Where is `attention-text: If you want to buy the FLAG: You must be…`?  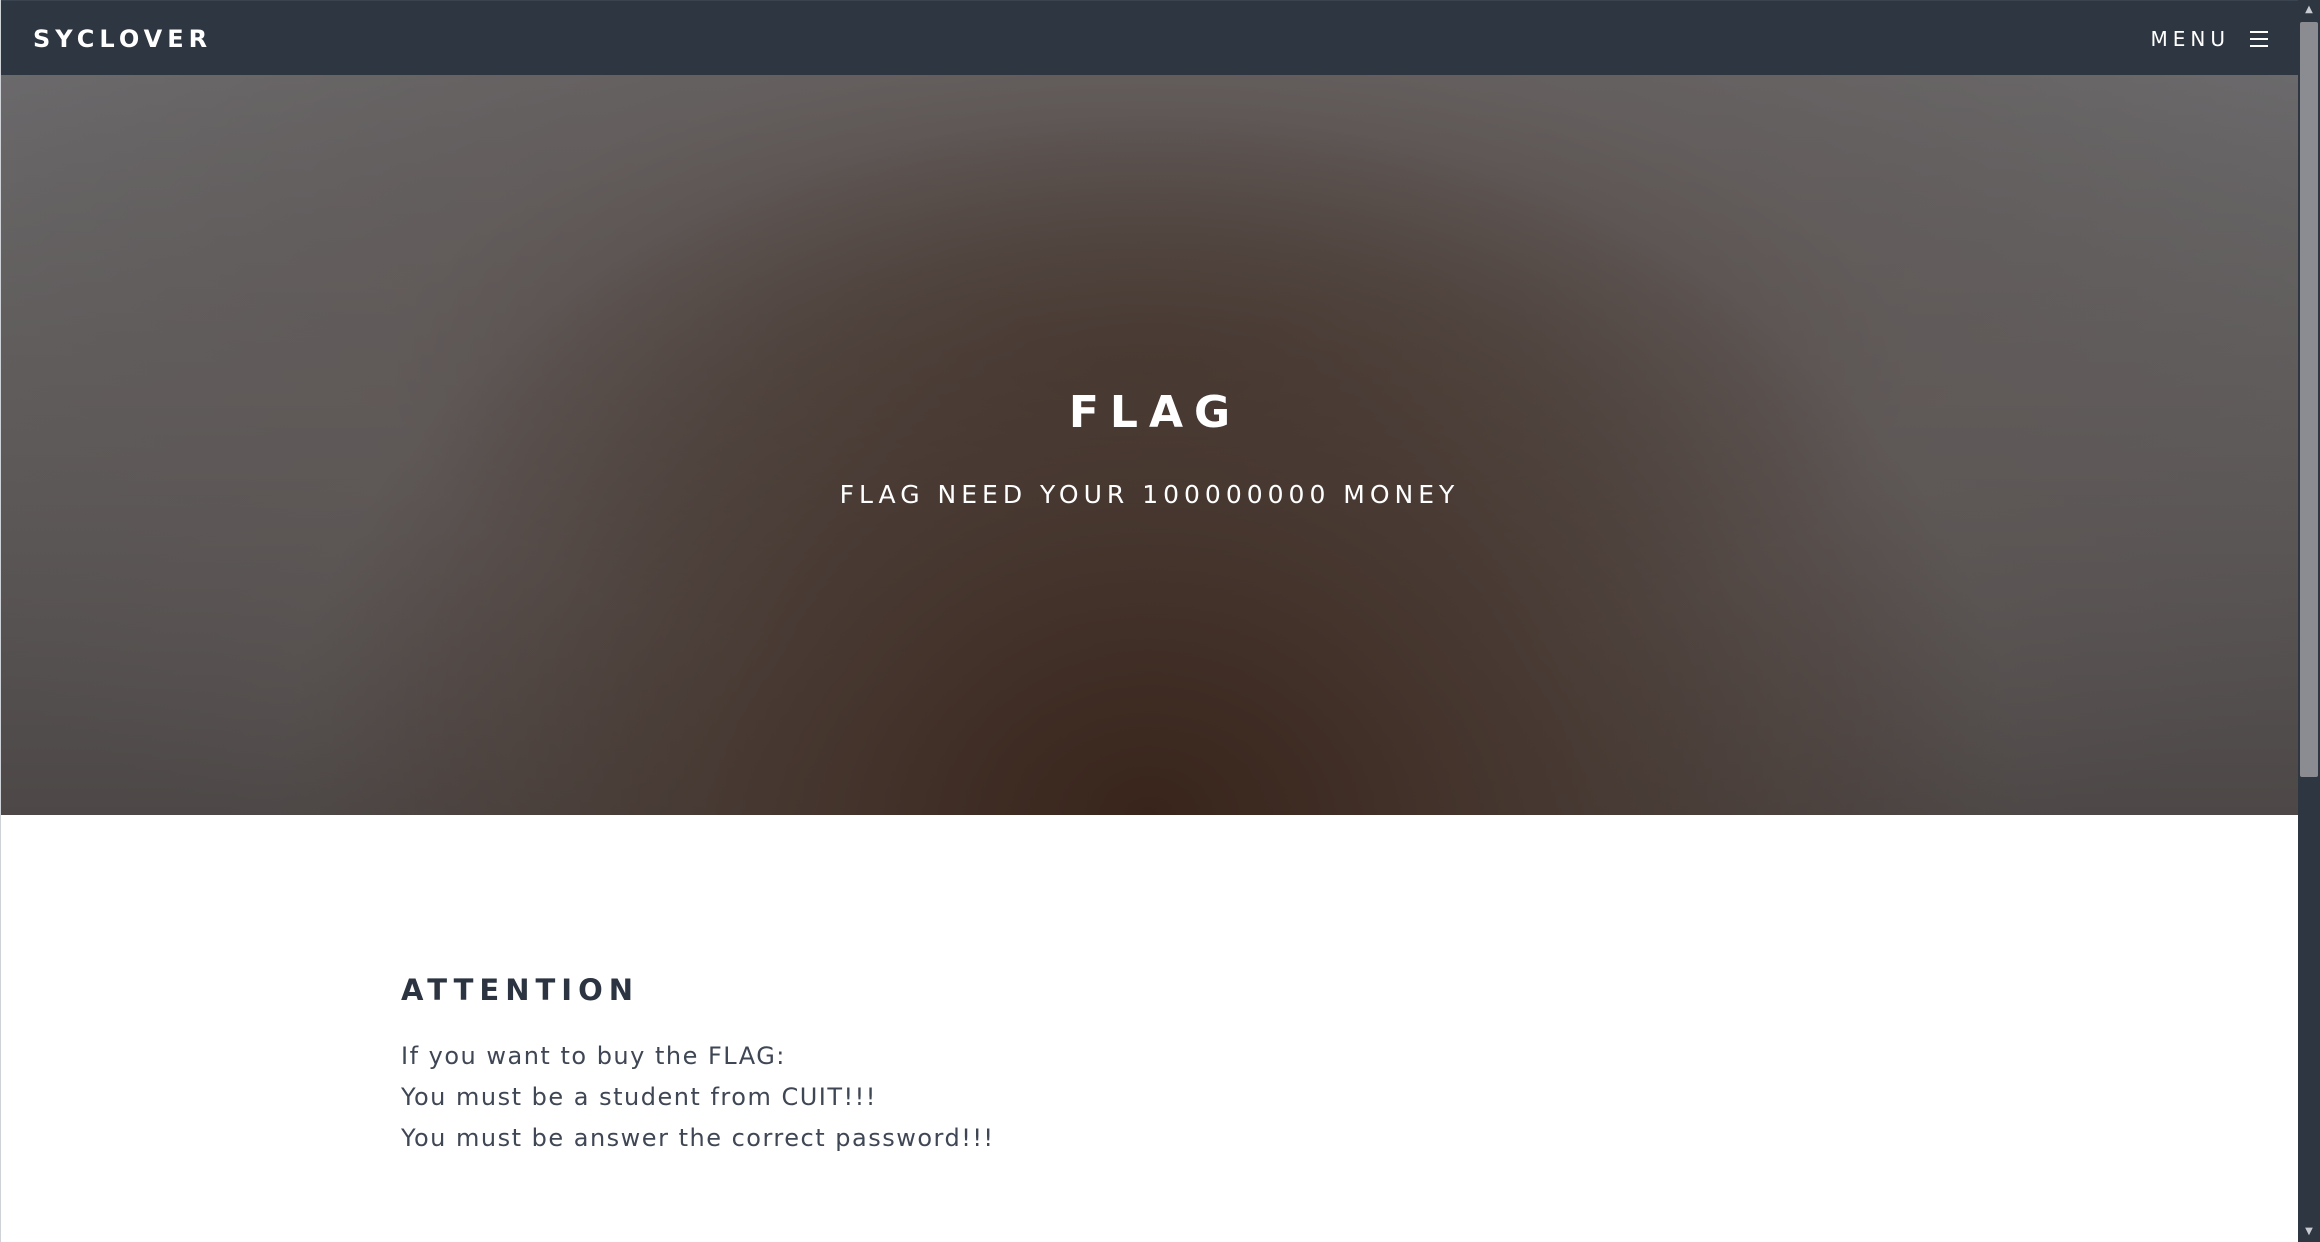
attention-text: If you want to buy the FLAG: You must be… is located at coordinates (1101, 1097).